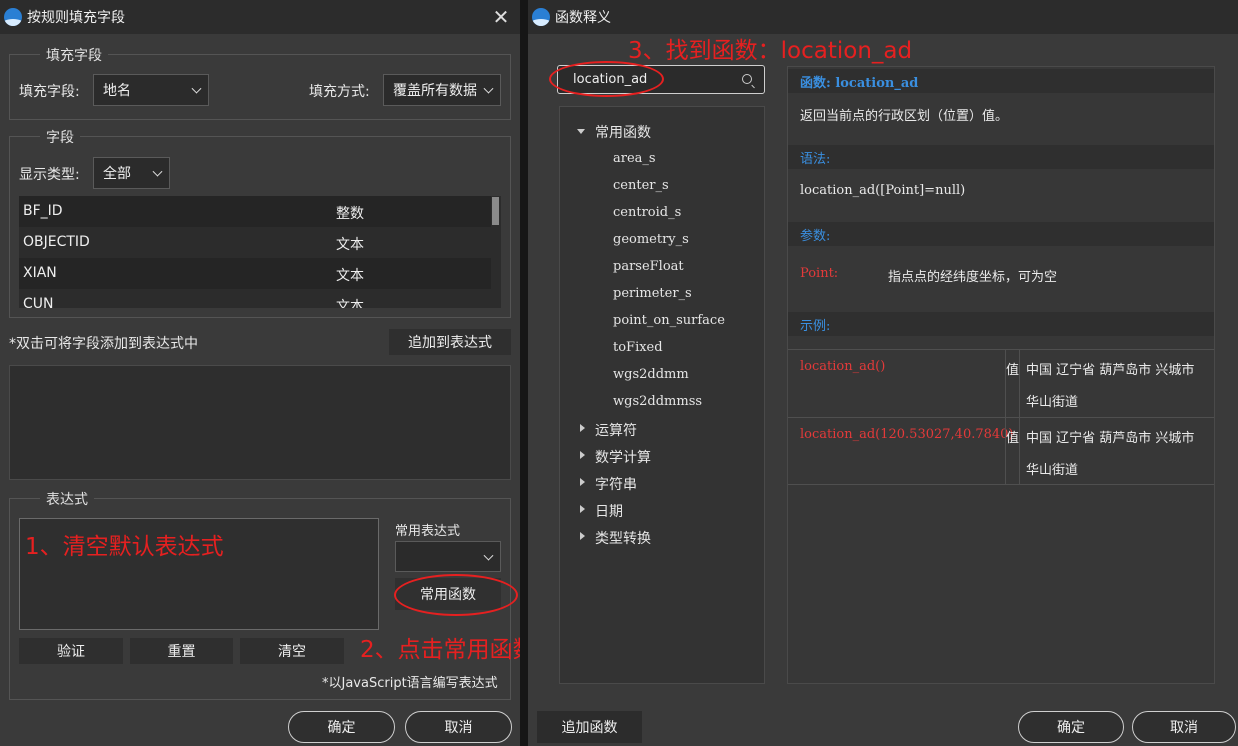 The height and width of the screenshot is (746, 1238). I want to click on tree-node-common: 常用函数, so click(623, 132).